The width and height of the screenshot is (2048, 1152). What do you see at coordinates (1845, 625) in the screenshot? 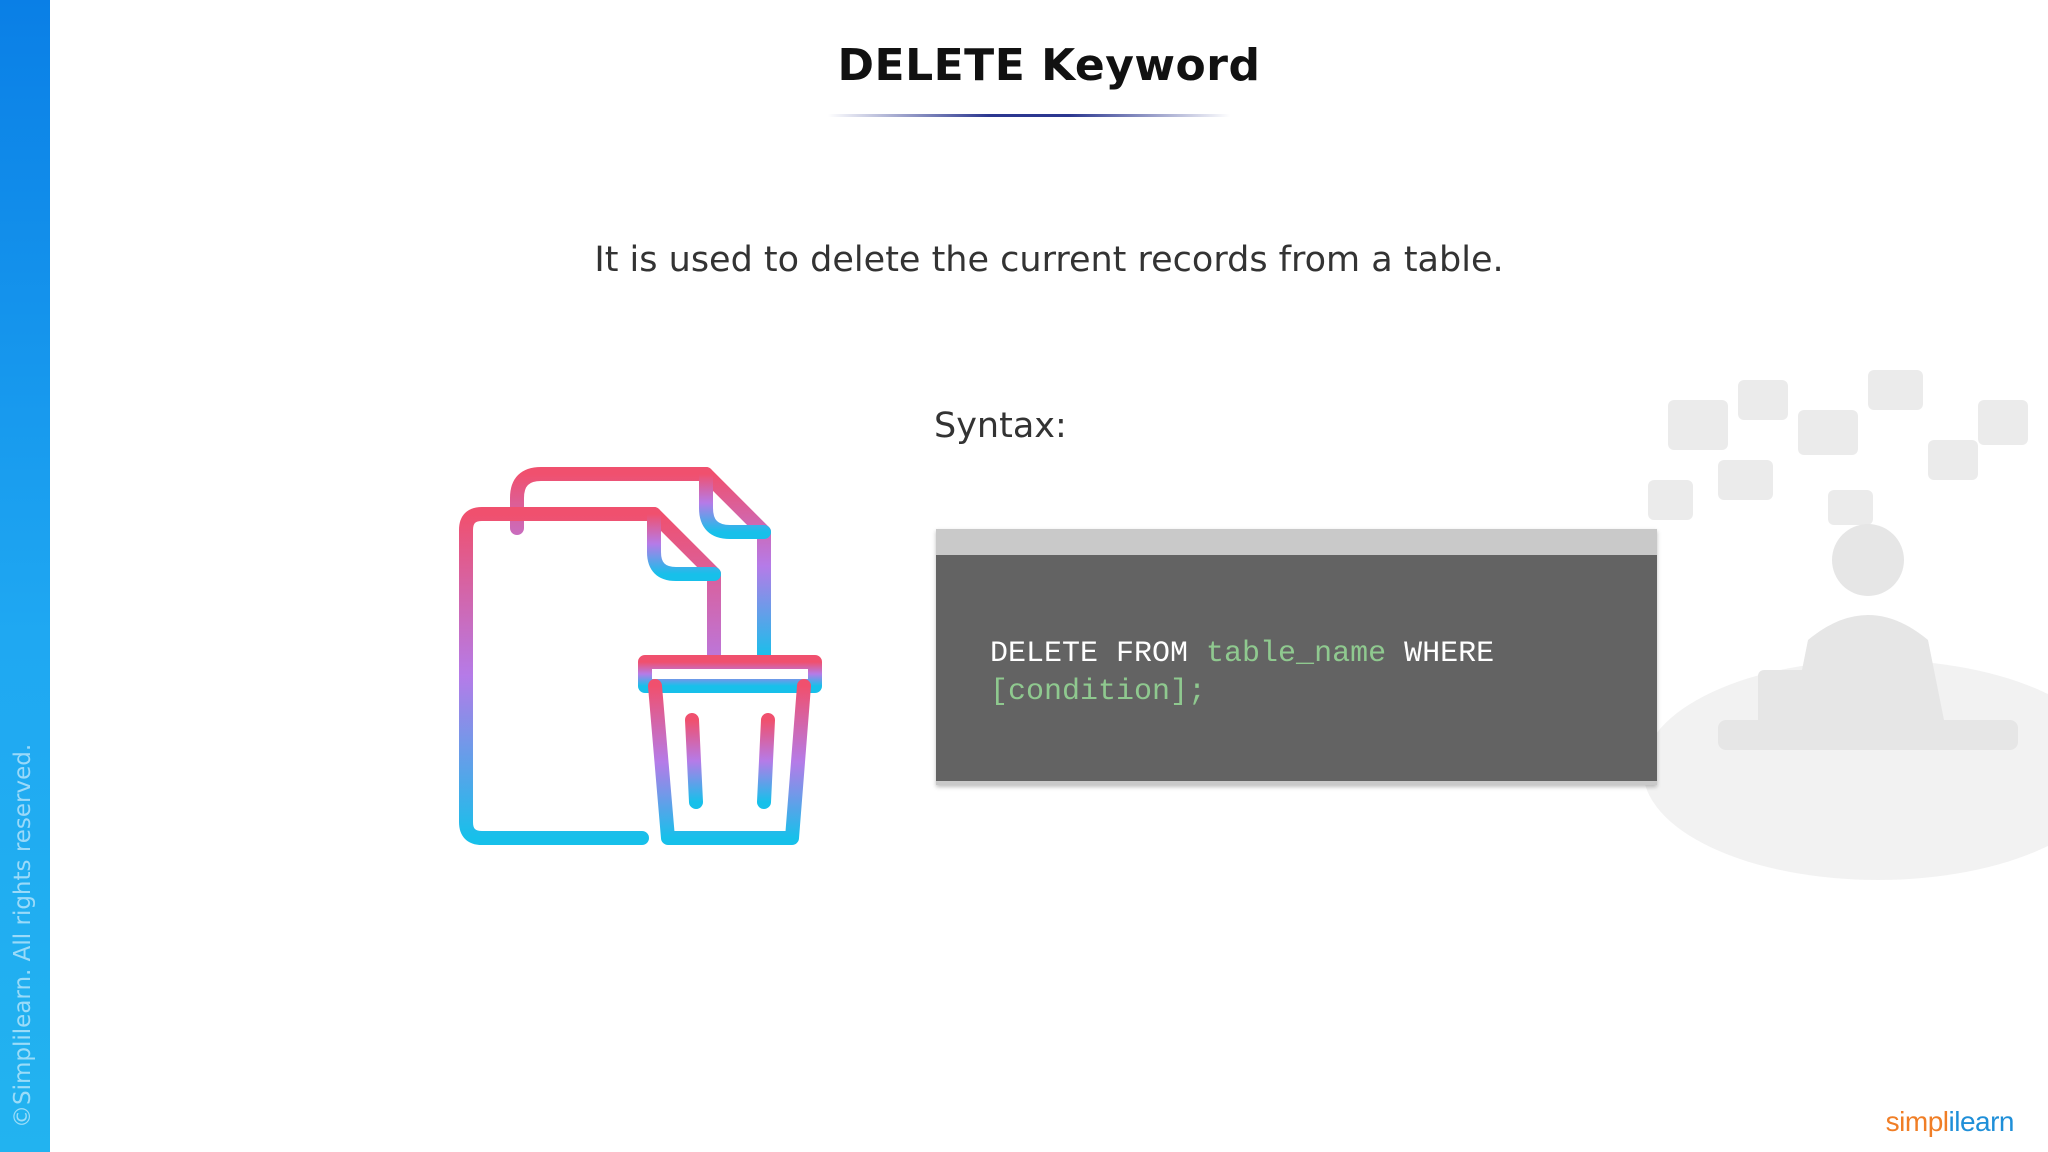
I see `person-at-desk-illustration` at bounding box center [1845, 625].